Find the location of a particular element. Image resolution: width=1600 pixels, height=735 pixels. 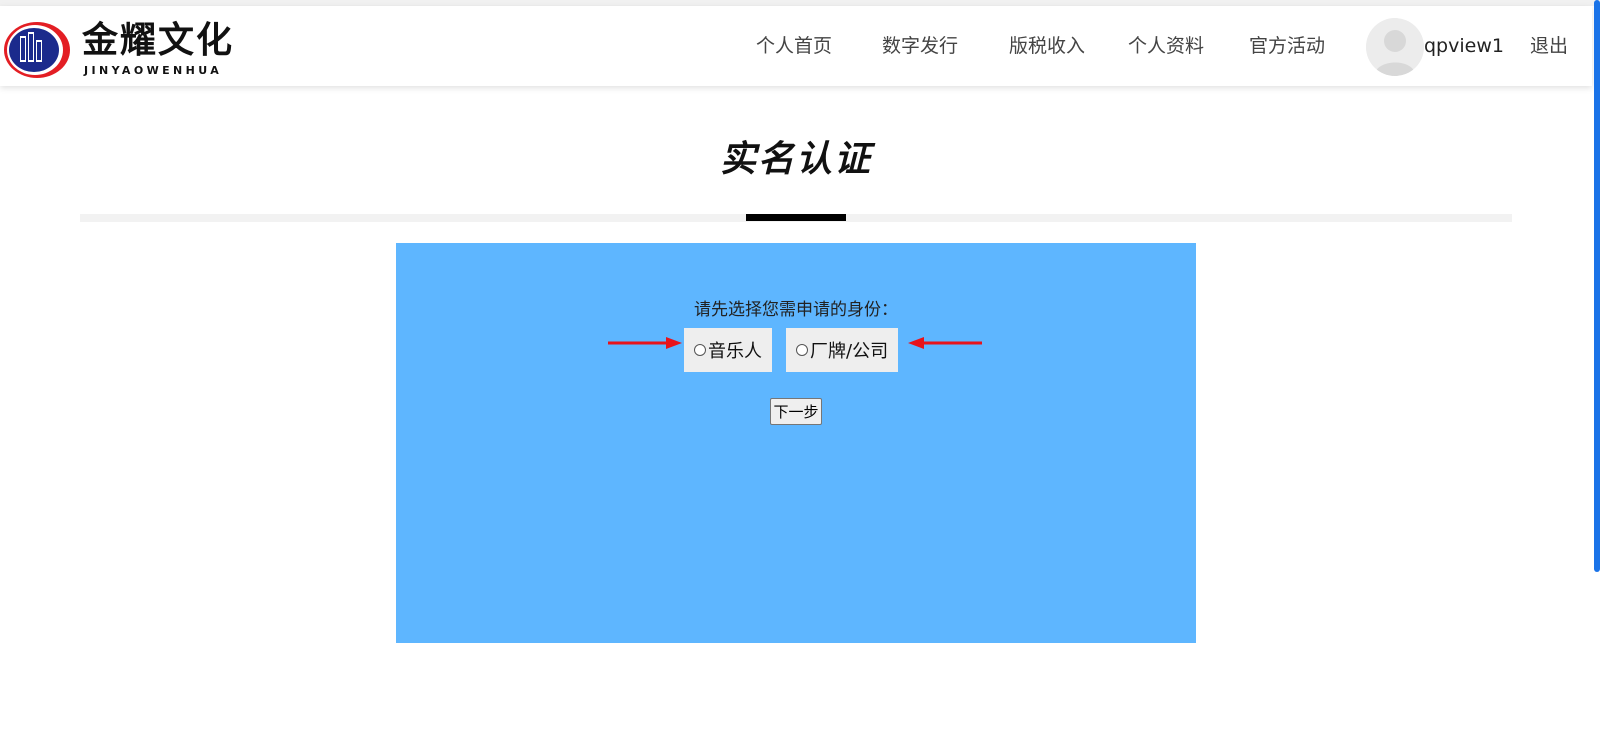

logo-title: 金耀文化 is located at coordinates (158, 40).